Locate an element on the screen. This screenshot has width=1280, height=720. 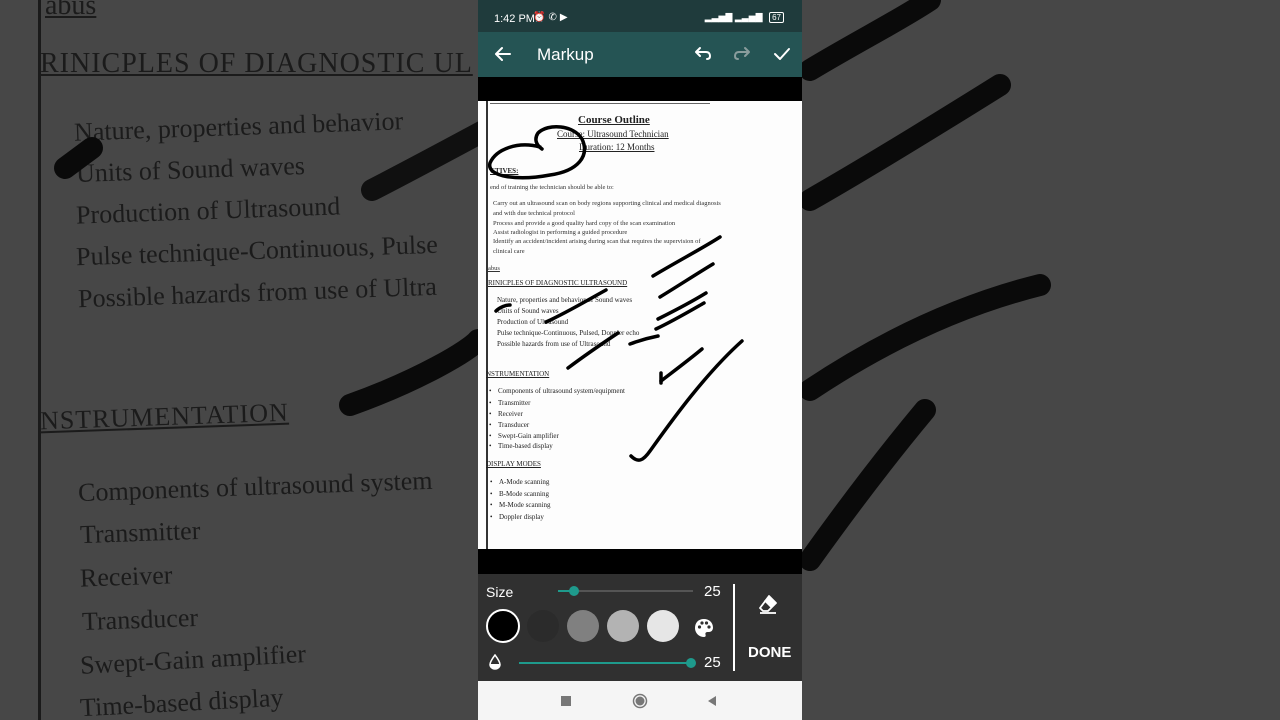
undo-button is located at coordinates (703, 54).